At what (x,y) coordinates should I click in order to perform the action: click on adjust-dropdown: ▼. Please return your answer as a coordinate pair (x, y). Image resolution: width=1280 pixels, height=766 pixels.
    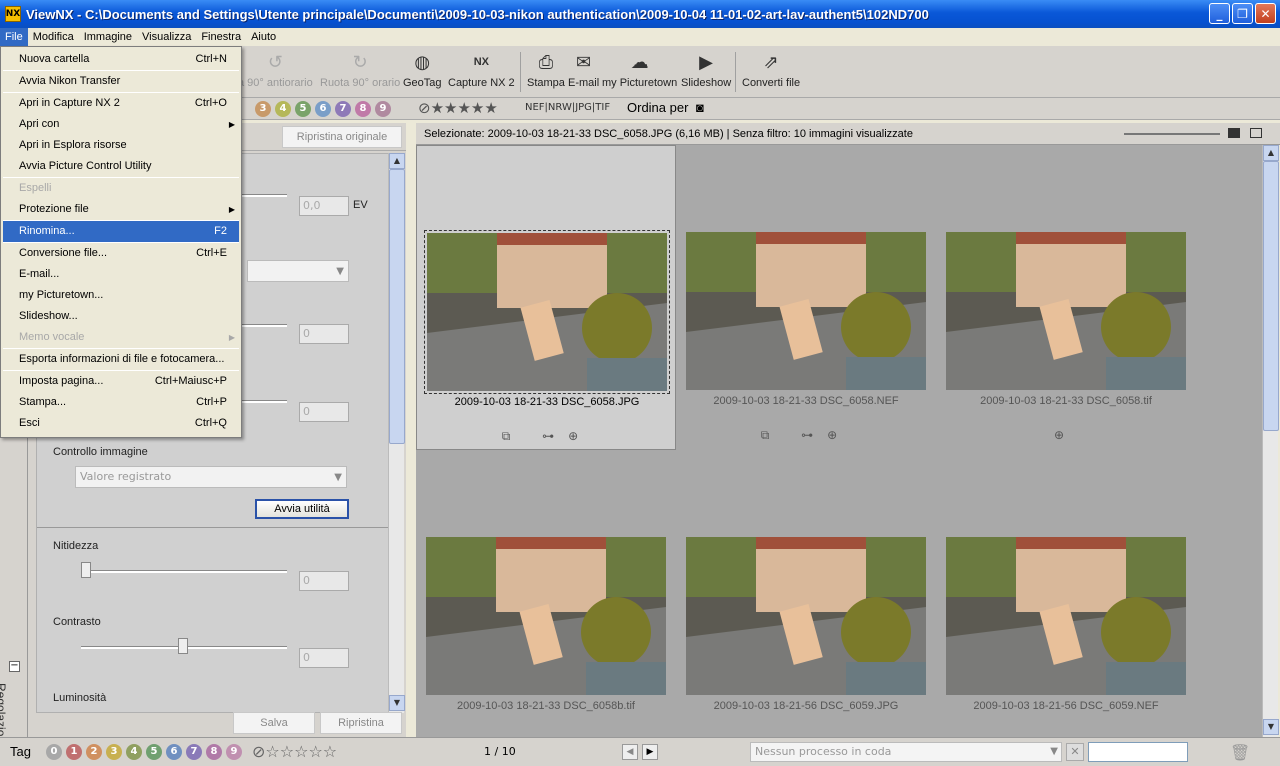
    Looking at the image, I should click on (298, 271).